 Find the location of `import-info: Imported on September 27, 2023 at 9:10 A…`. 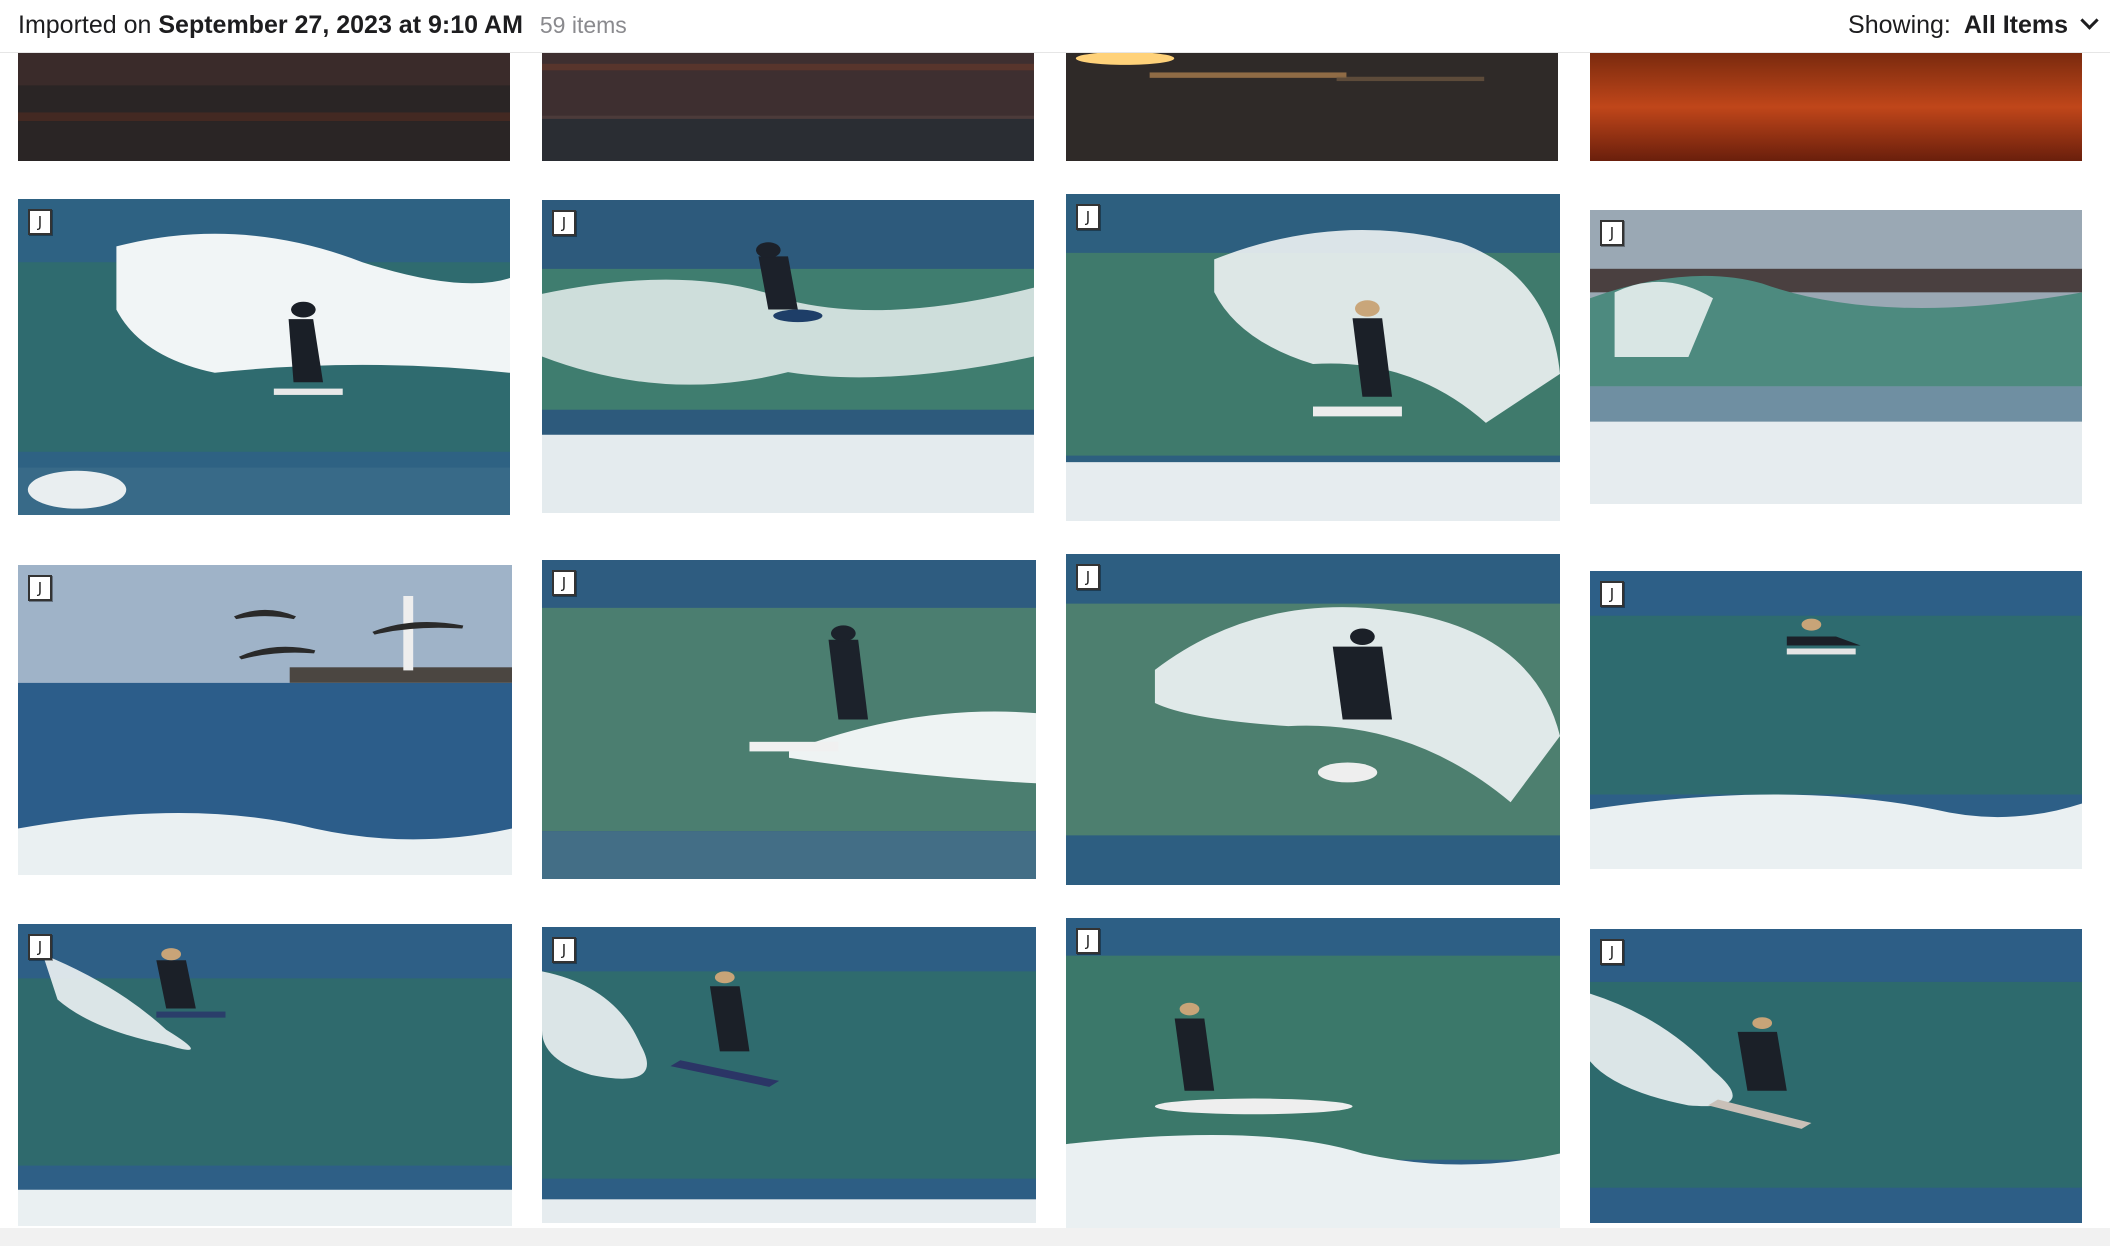

import-info: Imported on September 27, 2023 at 9:10 A… is located at coordinates (322, 25).